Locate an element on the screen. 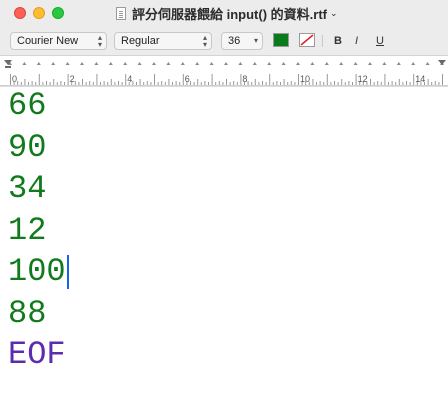 The width and height of the screenshot is (448, 402). window-title: 評分伺服器餵給 input() 的資料.rtf is located at coordinates (229, 14).